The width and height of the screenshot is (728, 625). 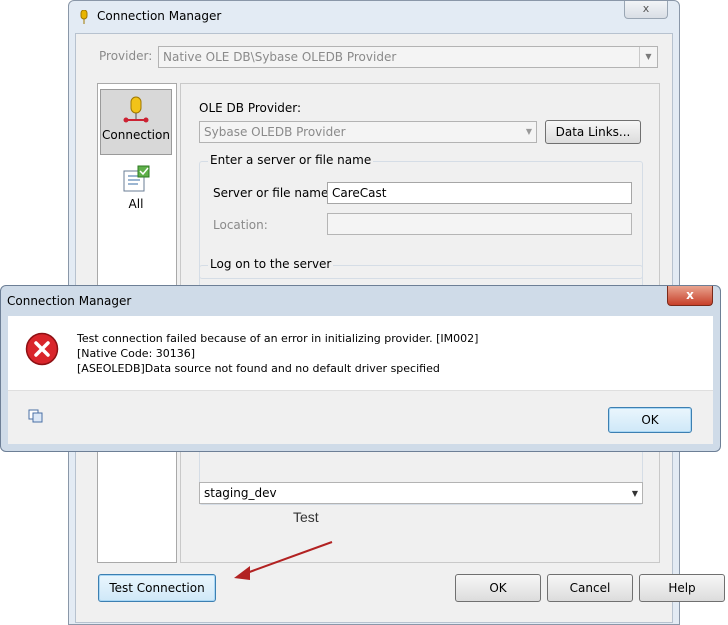 I want to click on nav-label-all: All, so click(x=136, y=204).